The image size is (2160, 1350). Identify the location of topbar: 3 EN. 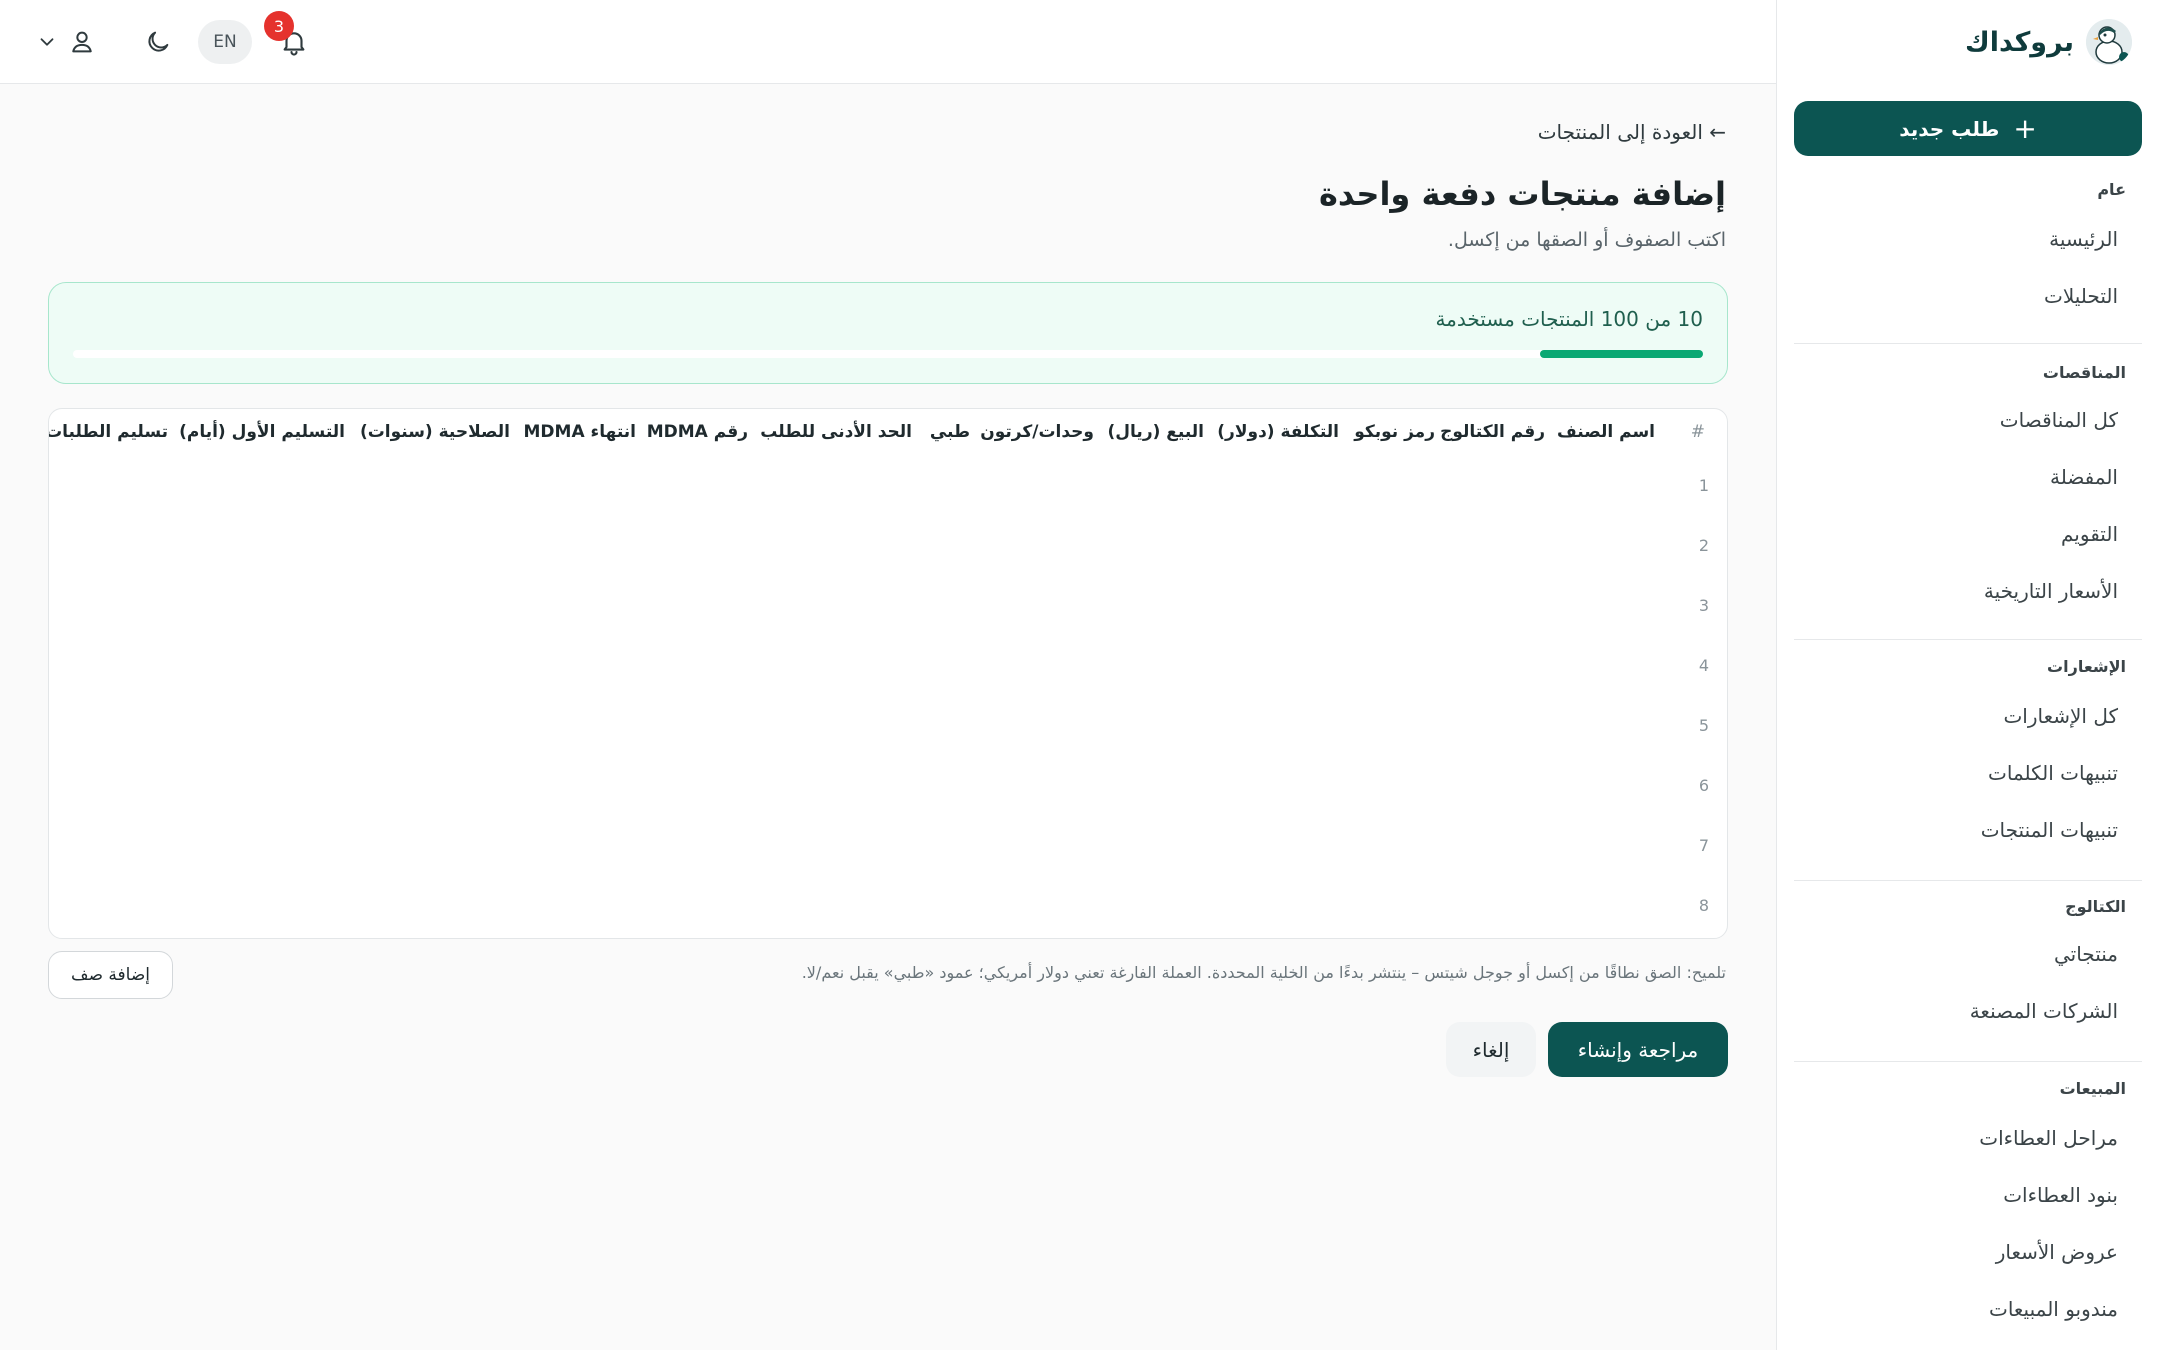
(888, 42).